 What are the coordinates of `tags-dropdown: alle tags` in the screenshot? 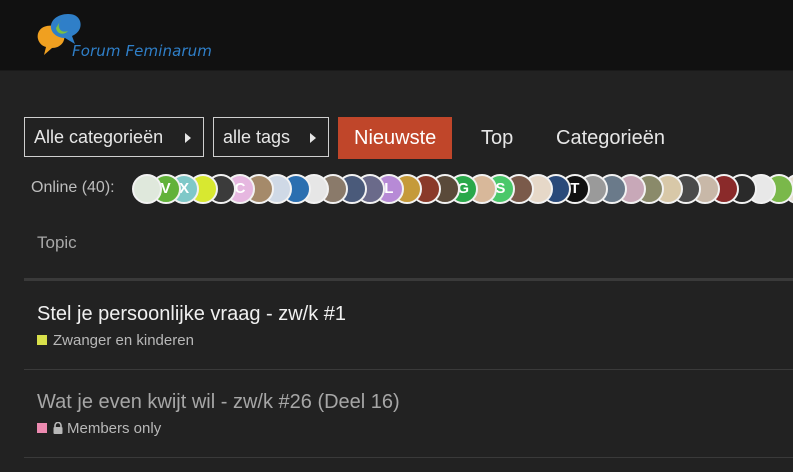 It's located at (271, 137).